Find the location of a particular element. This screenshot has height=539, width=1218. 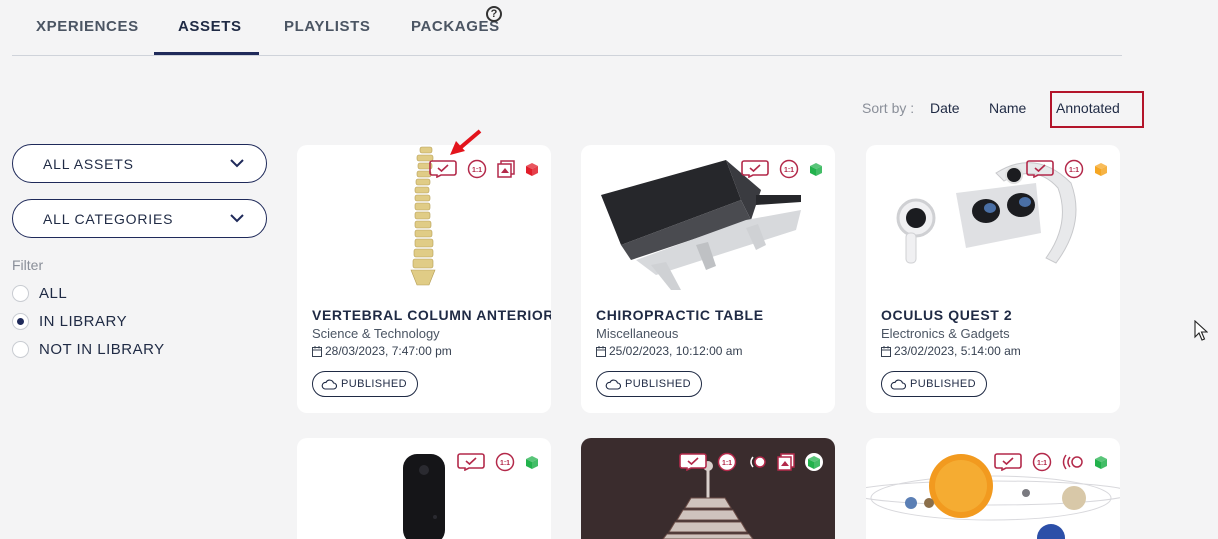

card-date: 28/03/2023, 7:47:00 pm is located at coordinates (382, 351).